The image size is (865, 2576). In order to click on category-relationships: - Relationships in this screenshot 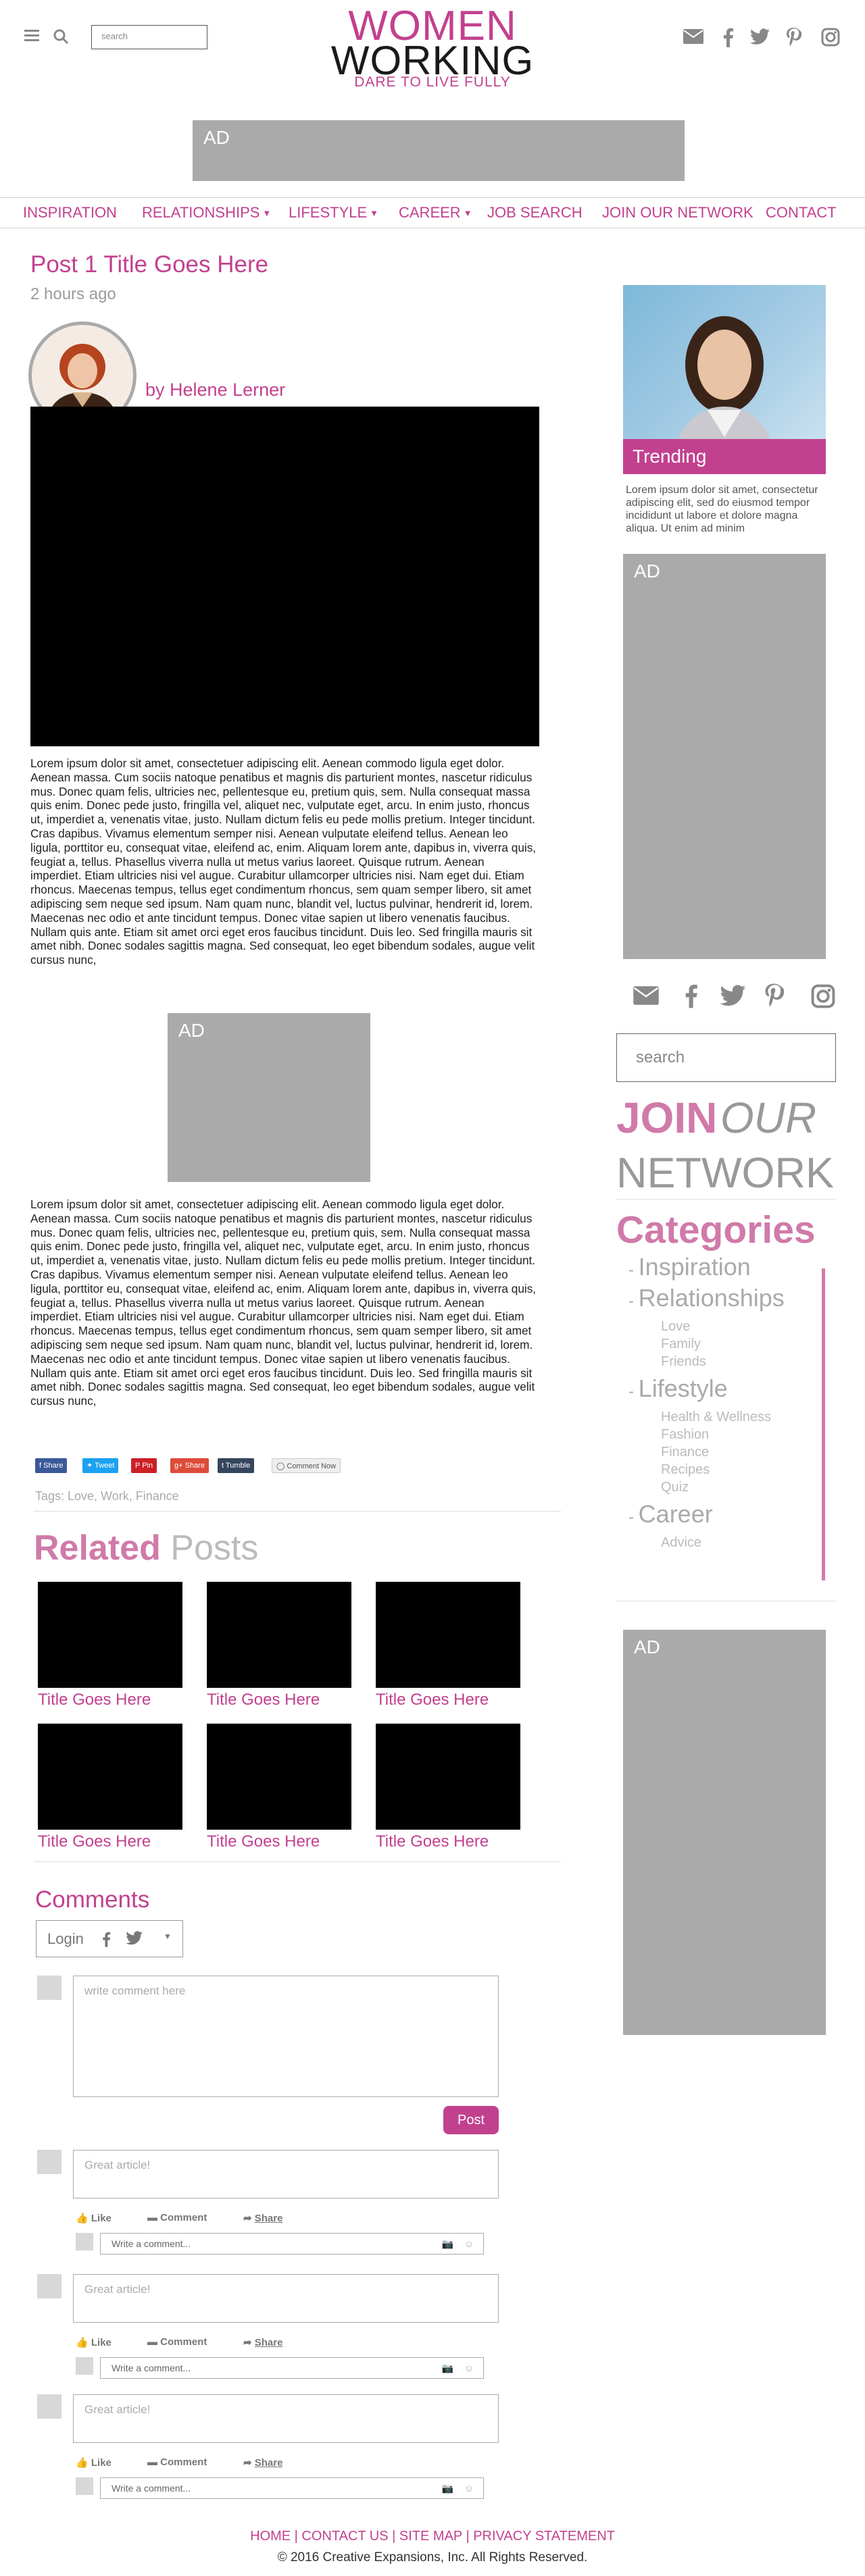, I will do `click(706, 1298)`.